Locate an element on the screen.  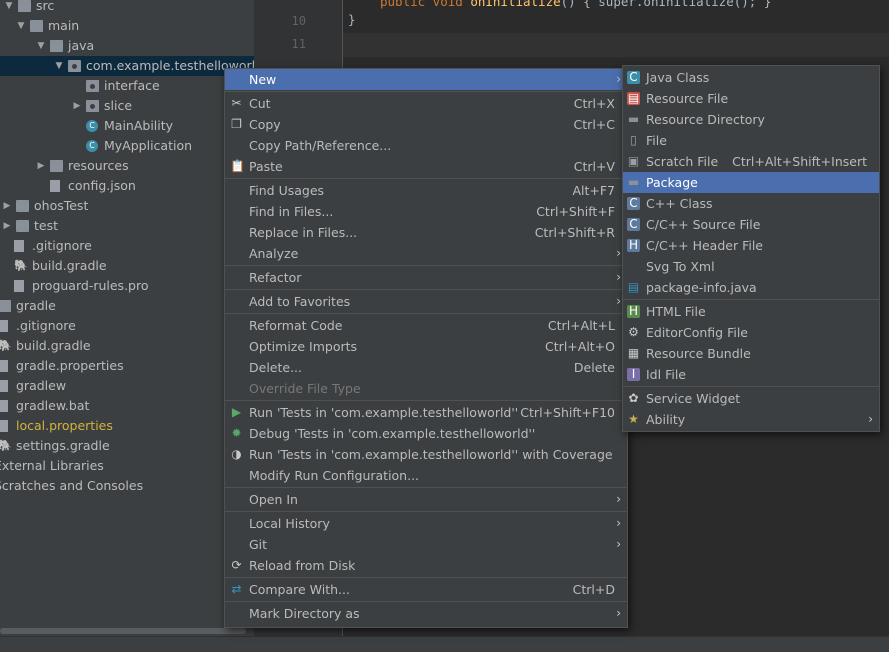
context-menu-item-find-usages: Find Usages Alt+F7 is located at coordinates (426, 190).